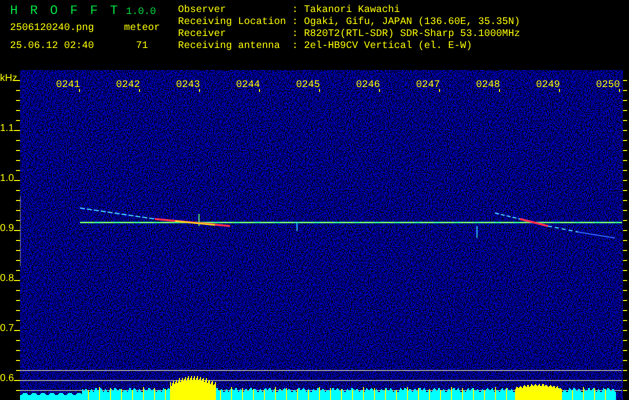 This screenshot has width=629, height=400. What do you see at coordinates (548, 86) in the screenshot?
I see `time-label: 0249` at bounding box center [548, 86].